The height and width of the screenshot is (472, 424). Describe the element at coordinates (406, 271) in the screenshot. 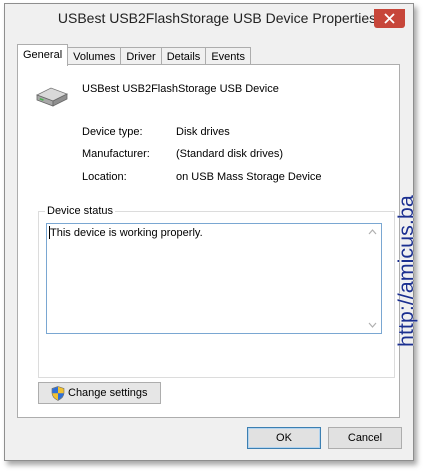

I see `watermark-text: http://amicus.ba` at that location.